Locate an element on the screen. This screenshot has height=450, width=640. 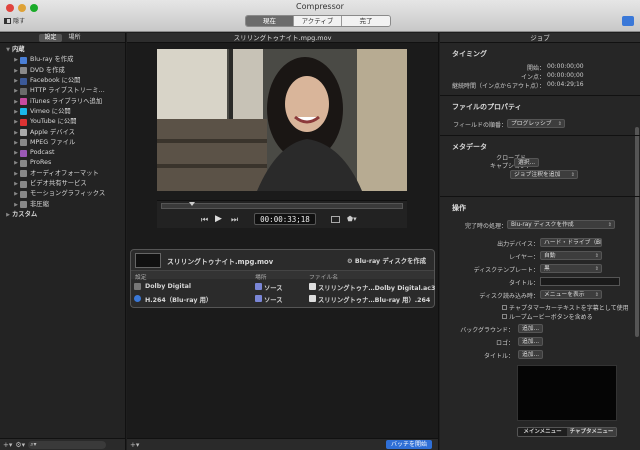
setting-name: Dolby Digital is located at coordinates (168, 286).